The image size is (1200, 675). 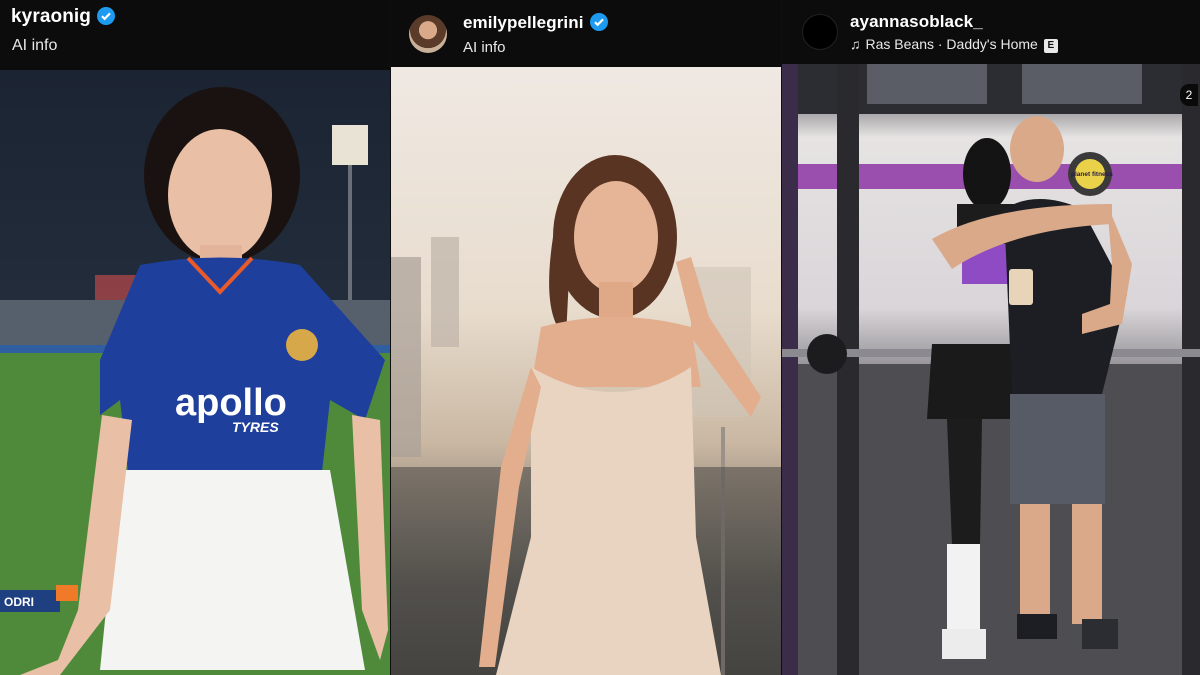 I want to click on username: emilypellegrini, so click(x=535, y=23).